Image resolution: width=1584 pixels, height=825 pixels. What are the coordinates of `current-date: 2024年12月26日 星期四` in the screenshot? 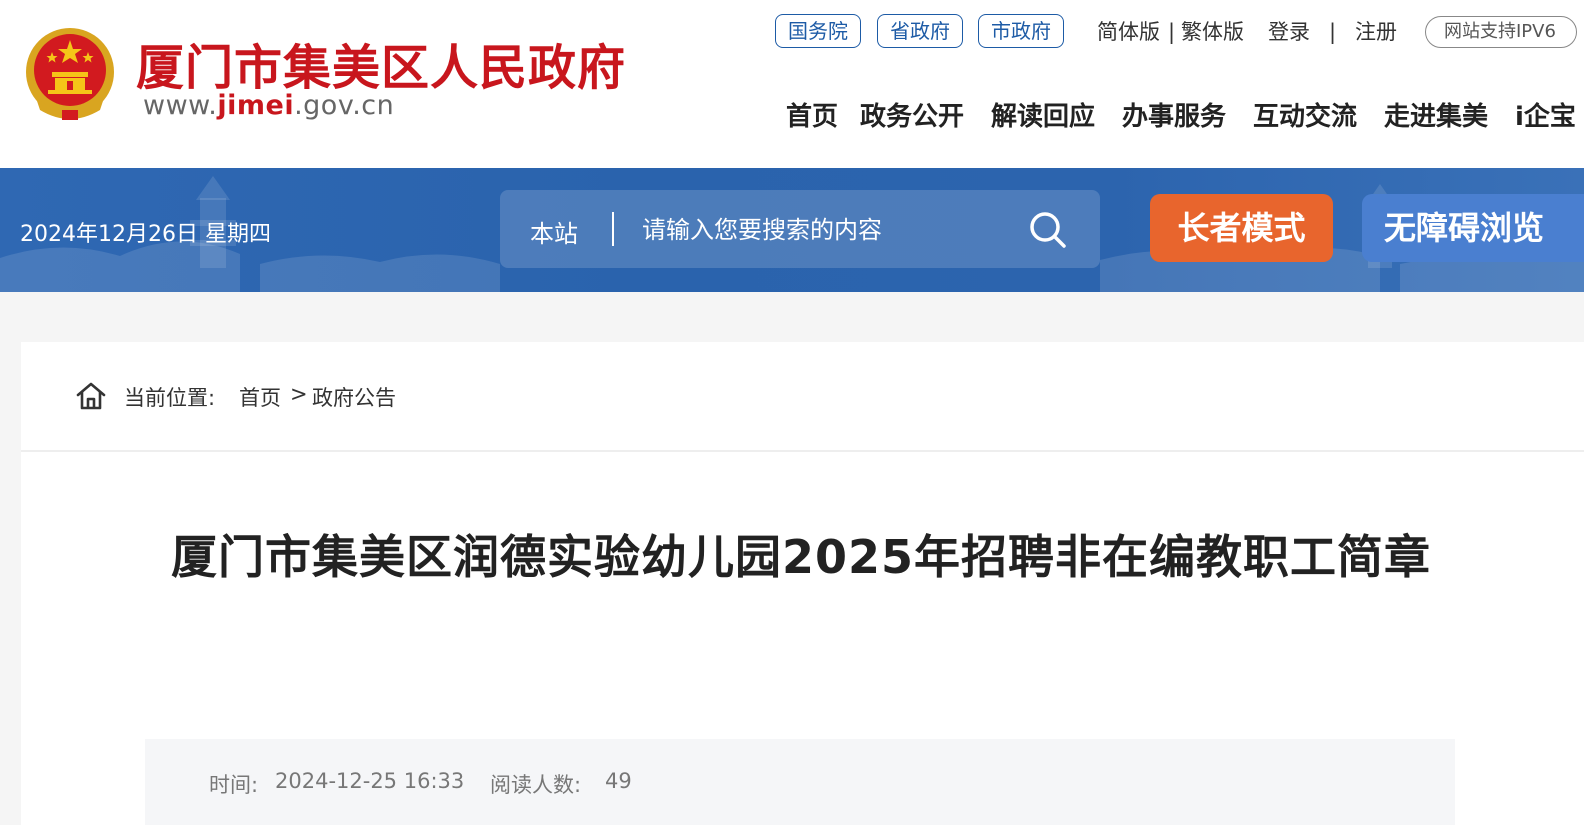 It's located at (145, 234).